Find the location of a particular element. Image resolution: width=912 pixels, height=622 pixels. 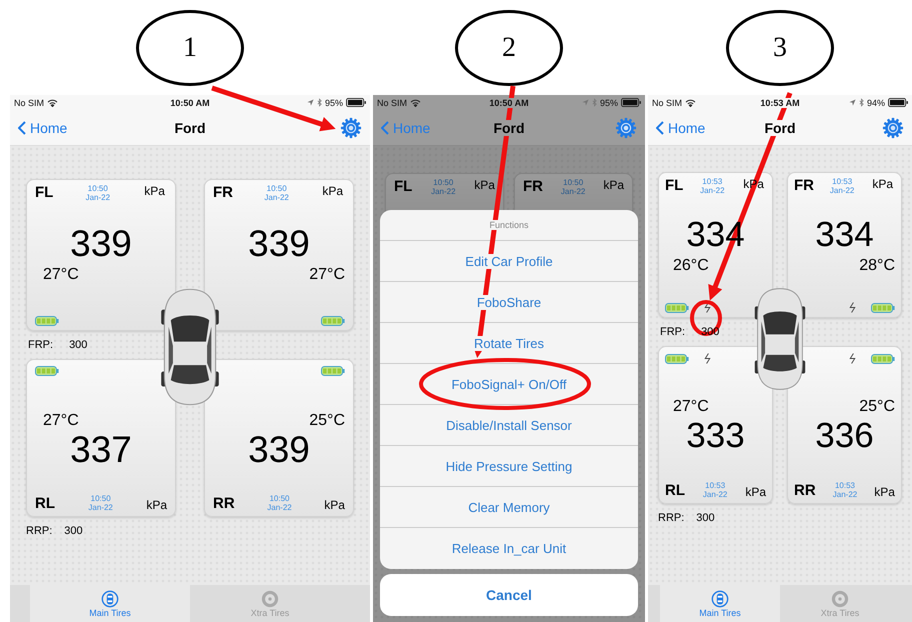

temperature-value: 26°C is located at coordinates (691, 266).